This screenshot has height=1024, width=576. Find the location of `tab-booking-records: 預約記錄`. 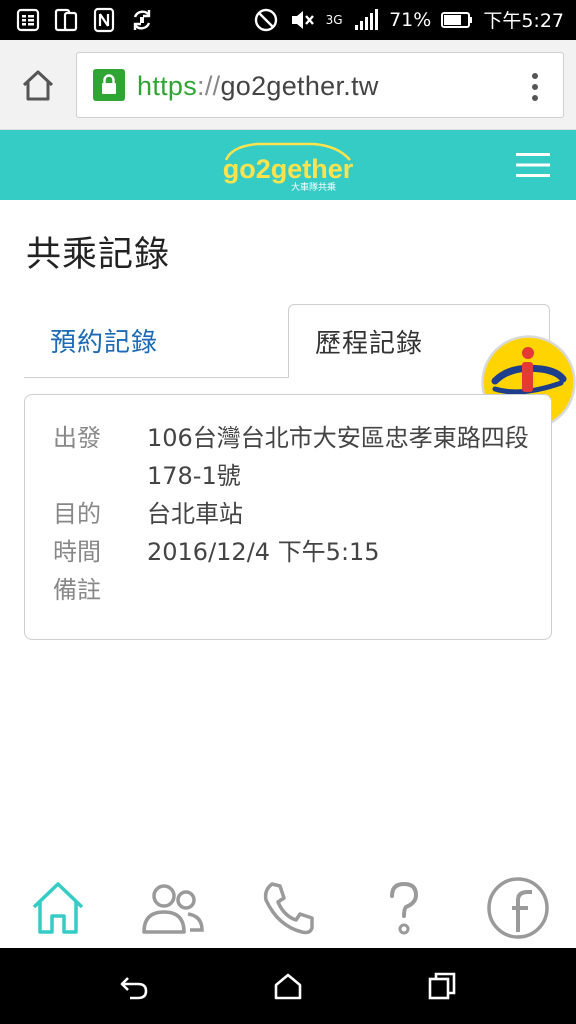

tab-booking-records: 預約記錄 is located at coordinates (156, 341).